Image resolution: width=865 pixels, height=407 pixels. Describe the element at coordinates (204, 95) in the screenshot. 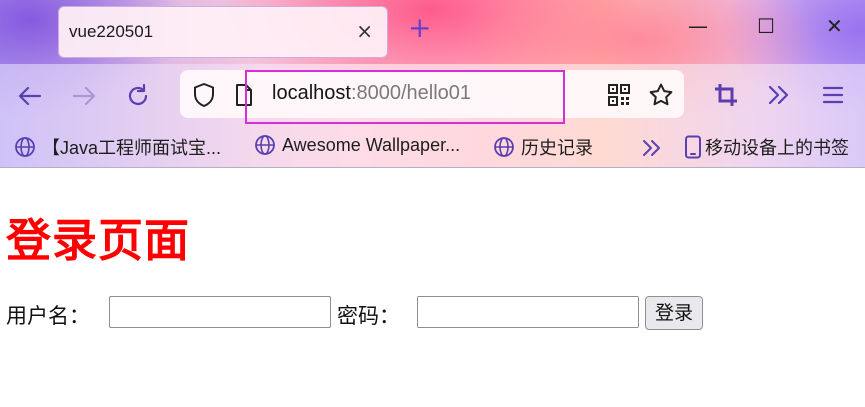

I see `shield-icon` at that location.